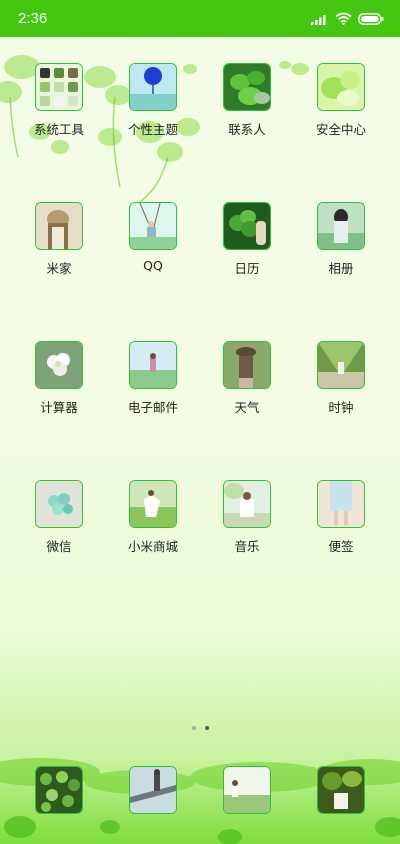 Image resolution: width=400 pixels, height=844 pixels. Describe the element at coordinates (247, 226) in the screenshot. I see `calendar-icon` at that location.